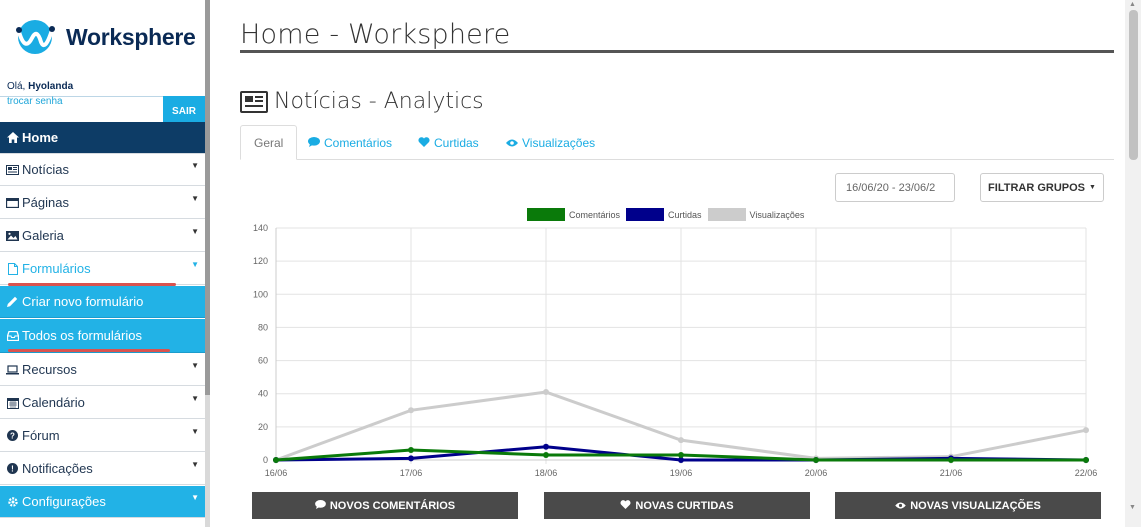  I want to click on x-tick-label: 18/06, so click(546, 473).